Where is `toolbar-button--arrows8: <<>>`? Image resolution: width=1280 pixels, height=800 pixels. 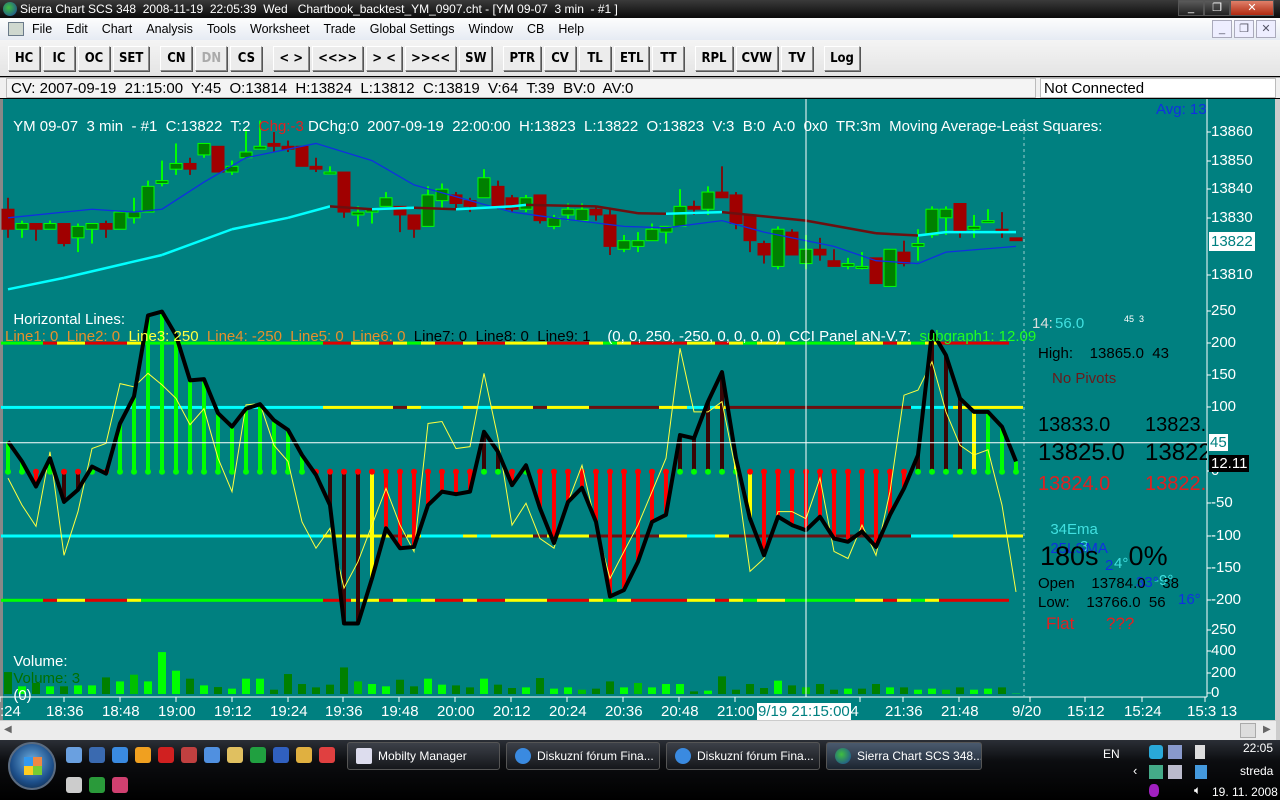
toolbar-button--arrows8: <<>> is located at coordinates (338, 58).